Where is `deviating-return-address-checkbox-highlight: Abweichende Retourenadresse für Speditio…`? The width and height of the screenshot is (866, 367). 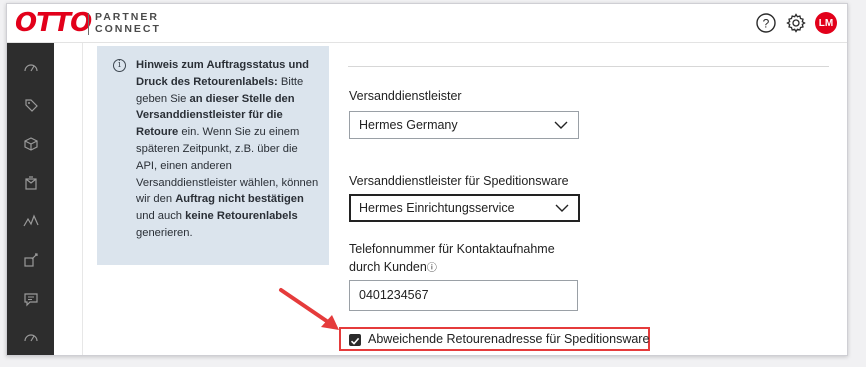
deviating-return-address-checkbox-highlight: Abweichende Retourenadresse für Speditio… is located at coordinates (494, 339).